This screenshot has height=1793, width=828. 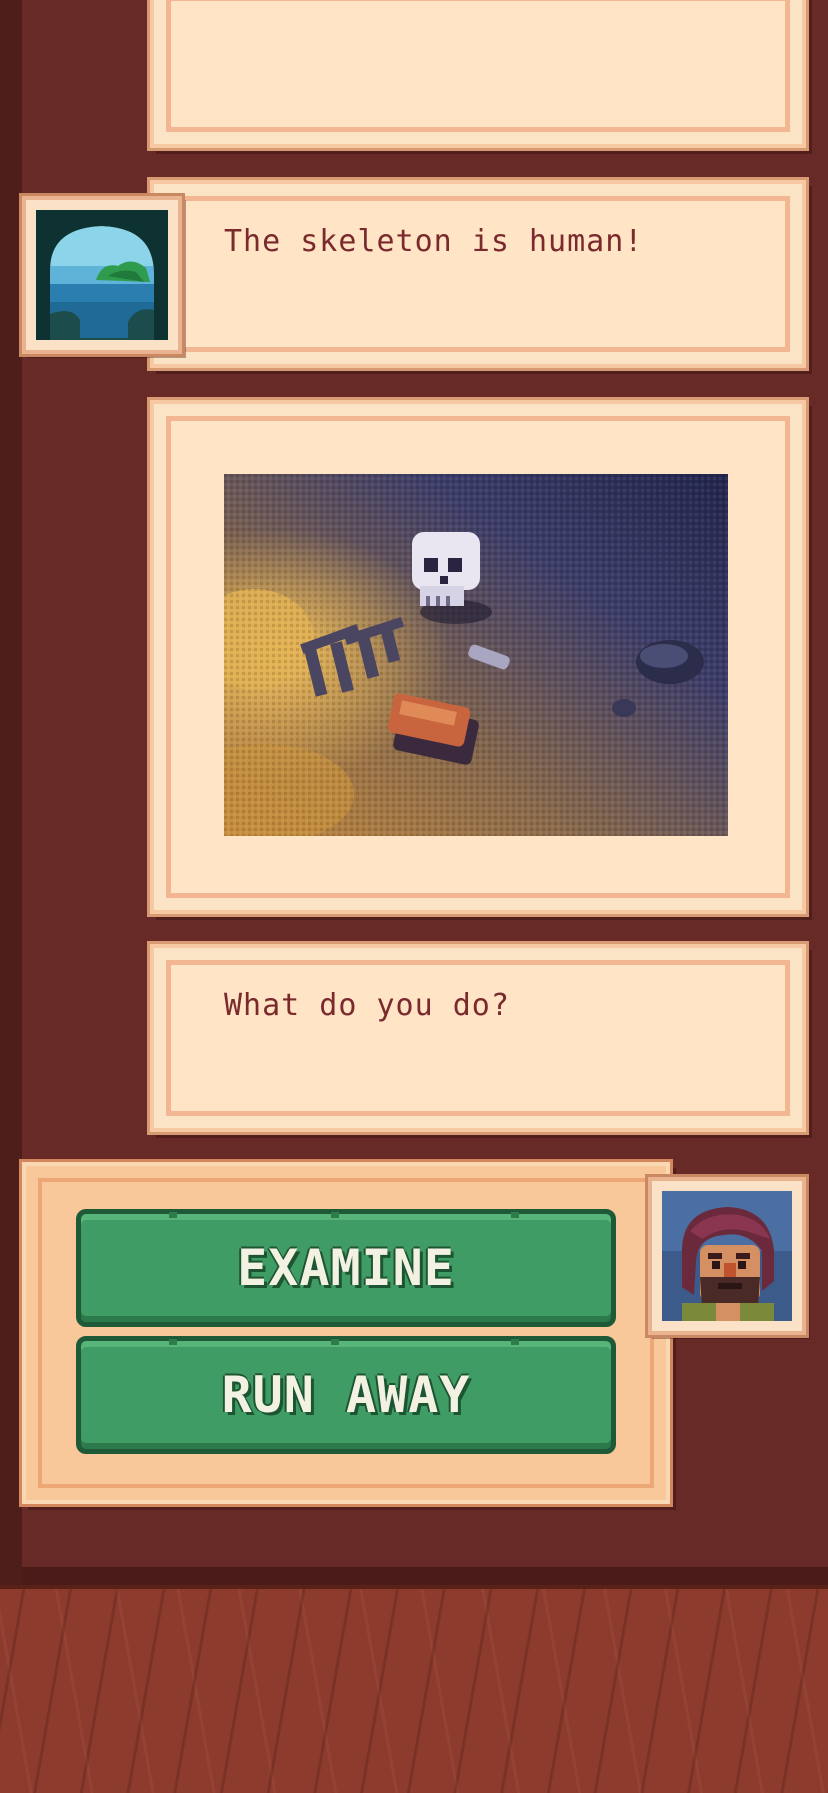 What do you see at coordinates (346, 1333) in the screenshot?
I see `choice-panel: EXAMINE RUN AWAY` at bounding box center [346, 1333].